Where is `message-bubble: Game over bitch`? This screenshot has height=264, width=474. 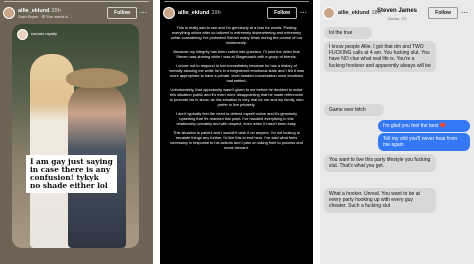 message-bubble: Game over bitch is located at coordinates (354, 110).